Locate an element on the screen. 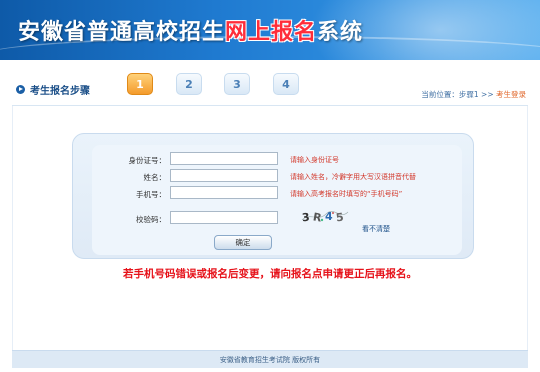 This screenshot has width=540, height=372. steps-heading-text: 考生报名步骤 is located at coordinates (60, 91).